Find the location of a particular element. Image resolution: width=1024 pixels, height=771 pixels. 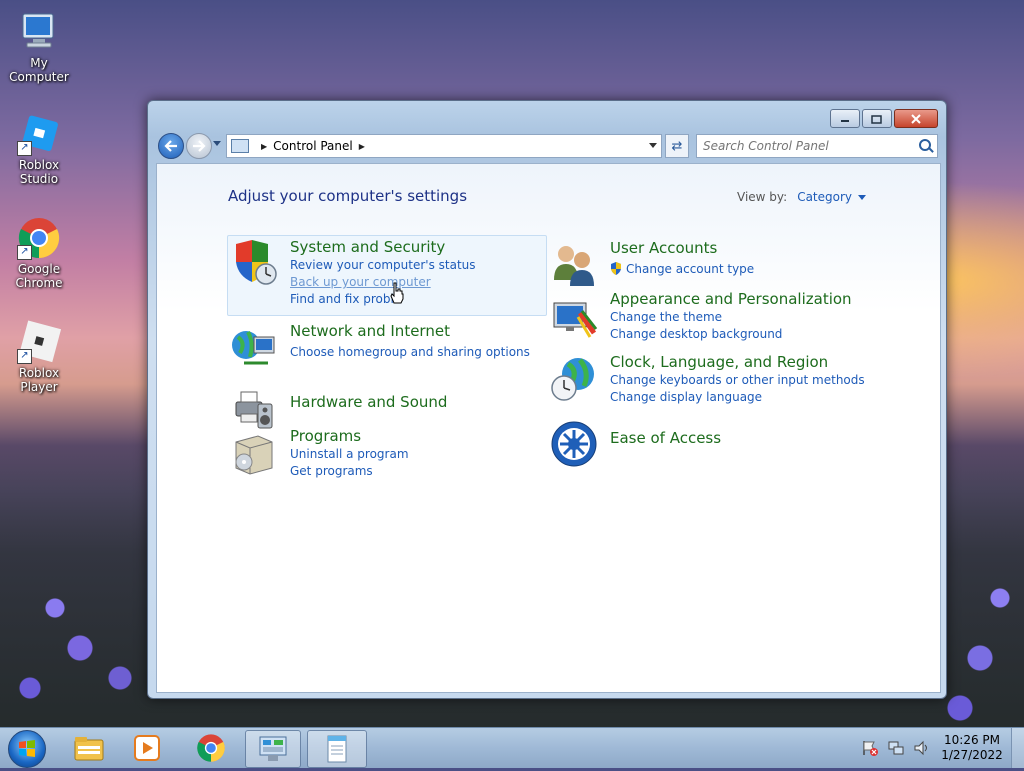

back-button is located at coordinates (171, 146).